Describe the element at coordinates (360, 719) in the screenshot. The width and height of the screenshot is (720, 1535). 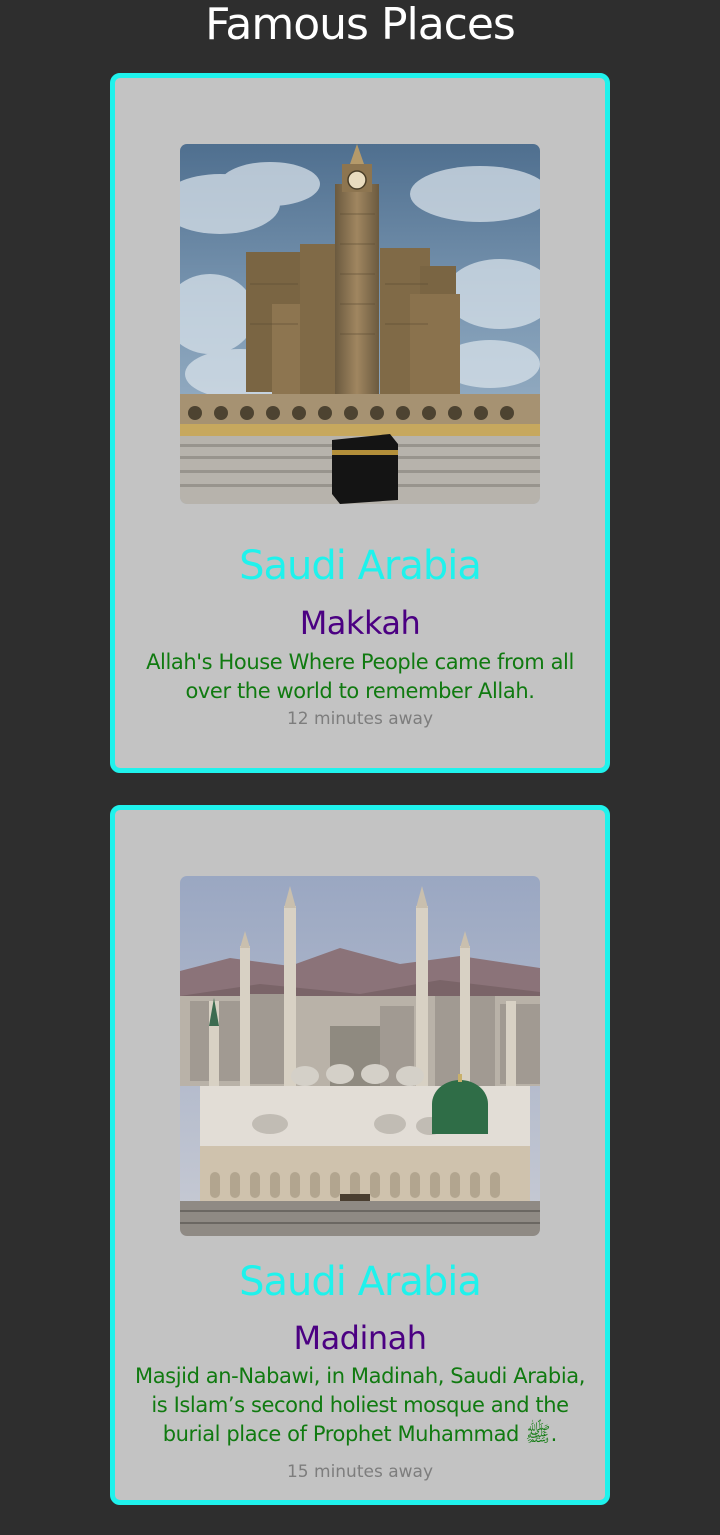
I see `travel-time: 12 minutes away` at that location.